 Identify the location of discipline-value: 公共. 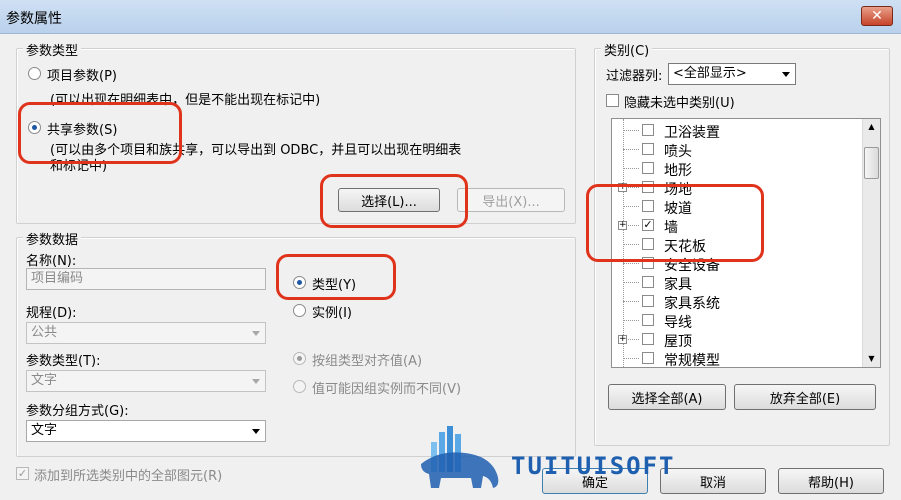
(44, 332).